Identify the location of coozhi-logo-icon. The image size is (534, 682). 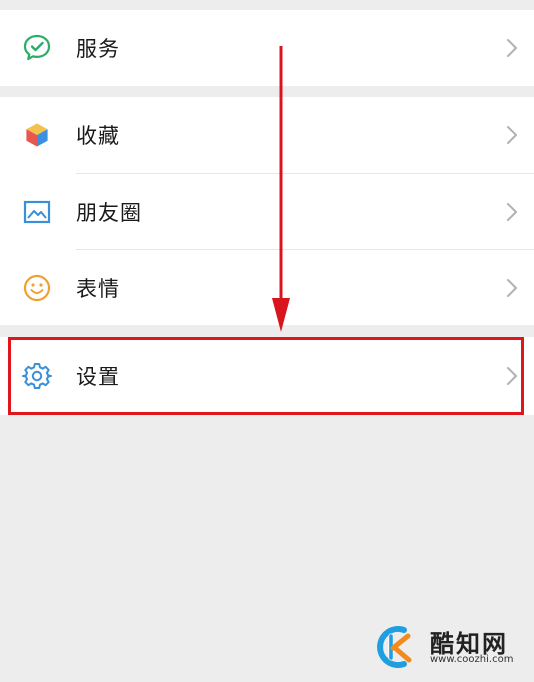
(394, 647).